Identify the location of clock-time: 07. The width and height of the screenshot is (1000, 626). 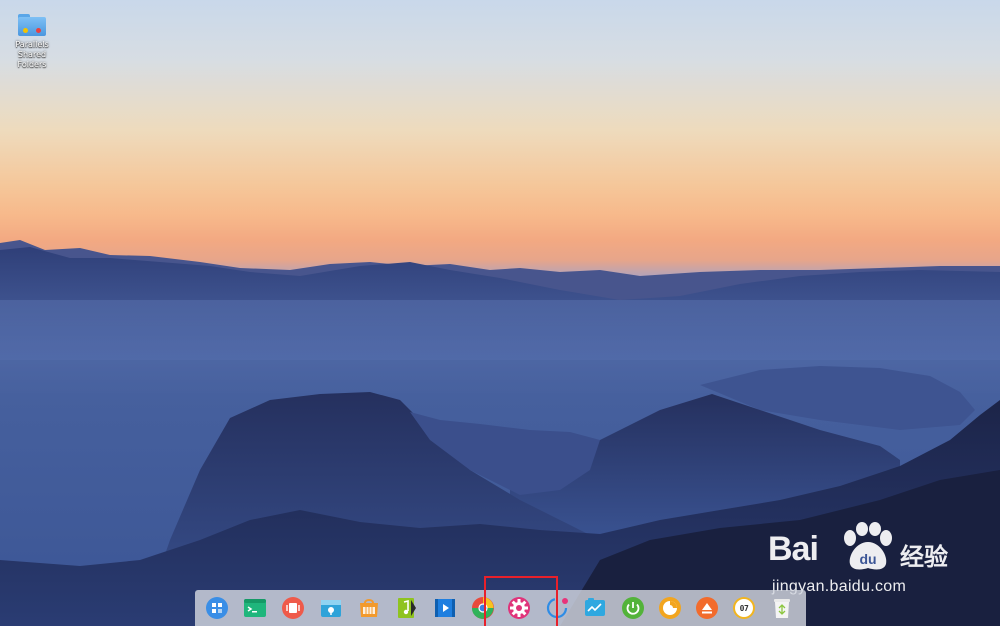
(744, 608).